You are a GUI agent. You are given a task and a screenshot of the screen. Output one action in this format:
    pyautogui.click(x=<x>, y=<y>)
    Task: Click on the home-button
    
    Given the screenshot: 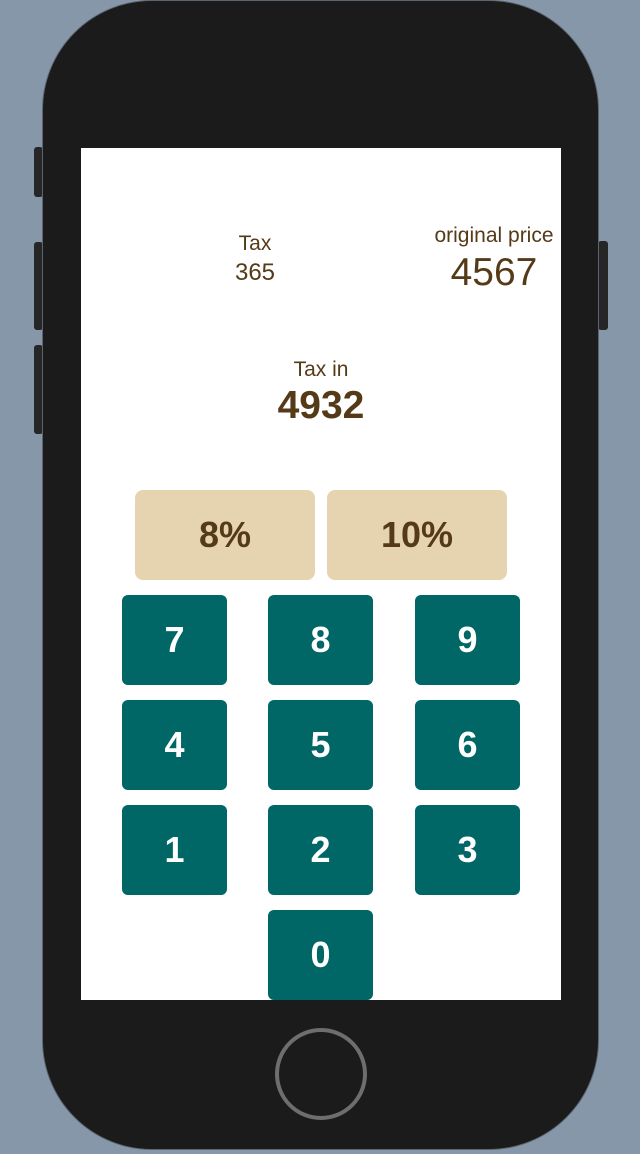 What is the action you would take?
    pyautogui.click(x=321, y=1074)
    